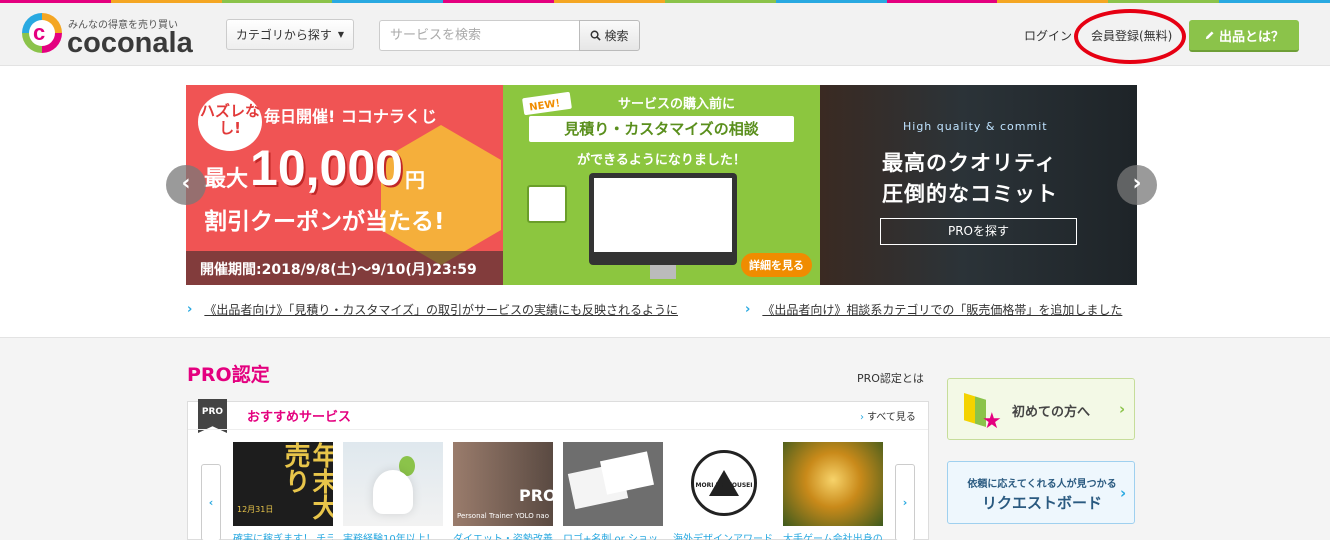 This screenshot has height=540, width=1330. Describe the element at coordinates (1051, 412) in the screenshot. I see `beginner-label: 初めての方へ` at that location.